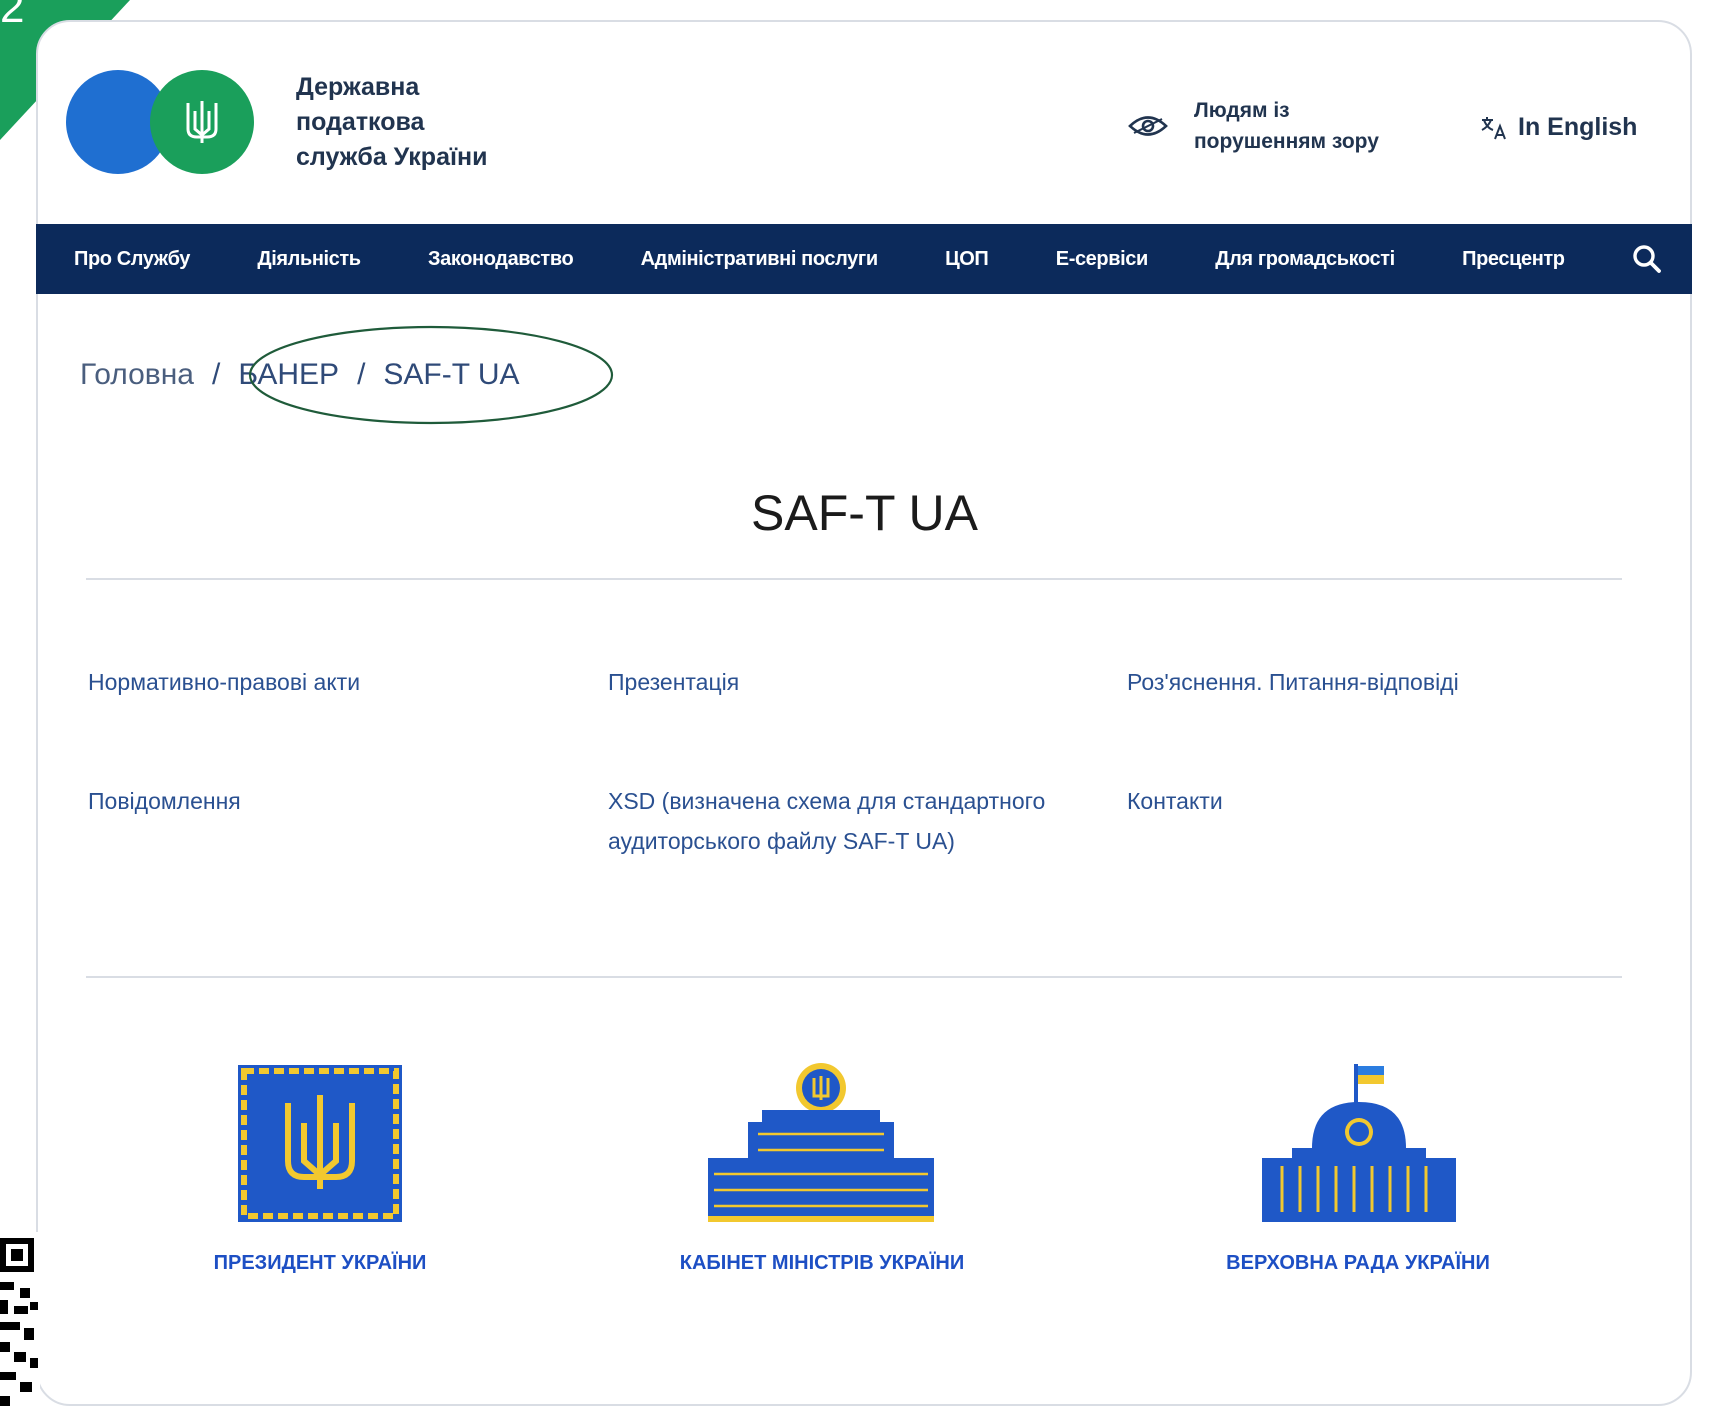 The height and width of the screenshot is (1409, 1729). I want to click on nav-item-admin-services: Адміністративні послуги, so click(760, 259).